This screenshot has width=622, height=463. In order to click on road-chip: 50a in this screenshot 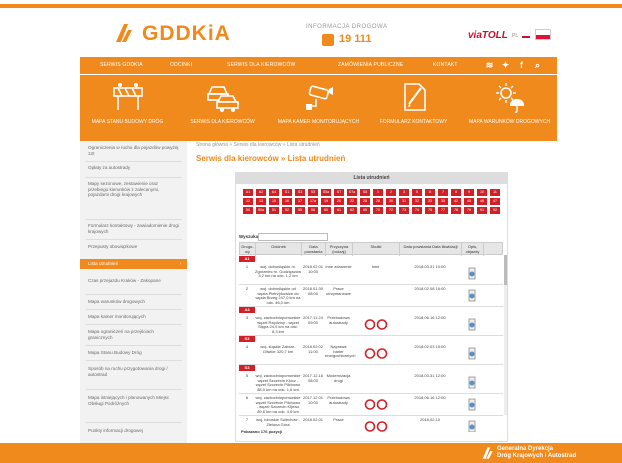, I will do `click(261, 210)`.